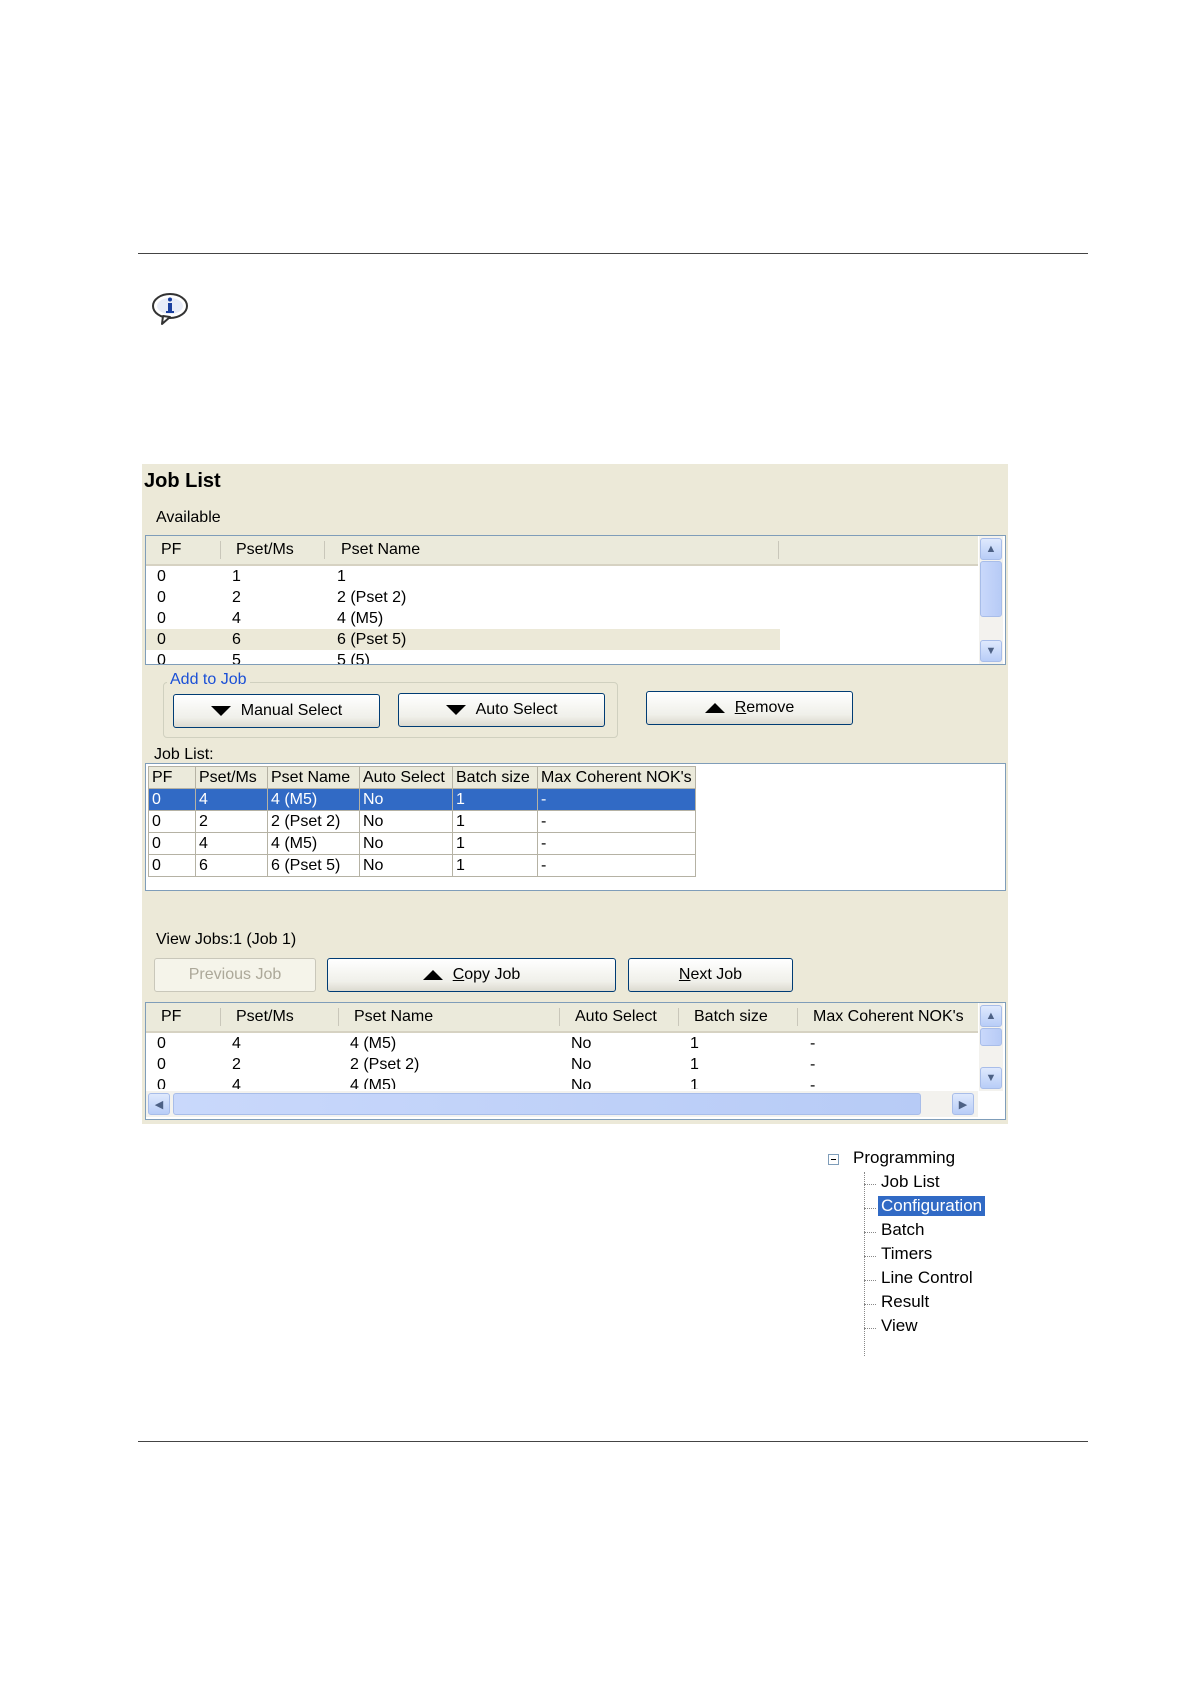  What do you see at coordinates (463, 657) in the screenshot?
I see `list-item: 0 5 5 (5)` at bounding box center [463, 657].